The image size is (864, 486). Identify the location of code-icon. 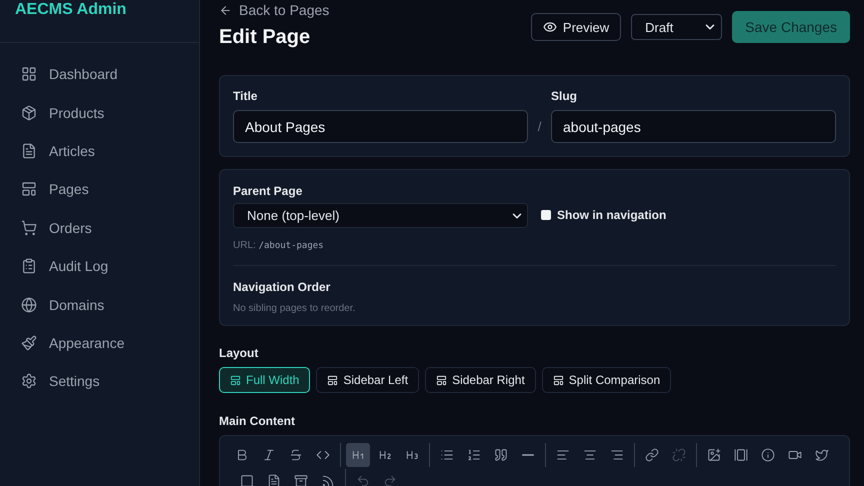
(323, 455).